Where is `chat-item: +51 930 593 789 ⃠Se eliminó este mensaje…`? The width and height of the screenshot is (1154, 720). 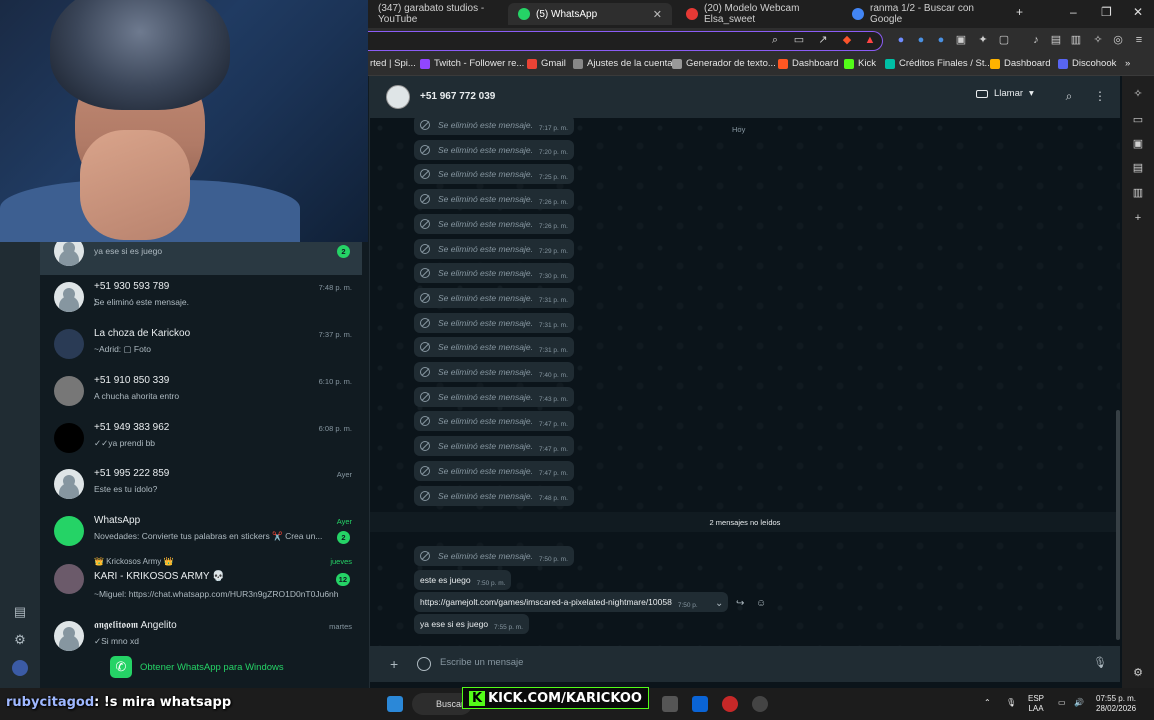
chat-item: +51 930 593 789 ⃠Se eliminó este mensaje… is located at coordinates (201, 298).